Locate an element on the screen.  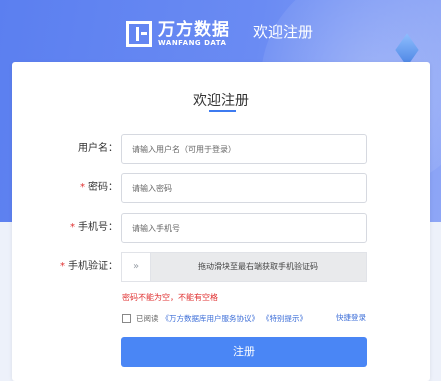
password-error-message: 密码不能为空，不能有空格 is located at coordinates (170, 297).